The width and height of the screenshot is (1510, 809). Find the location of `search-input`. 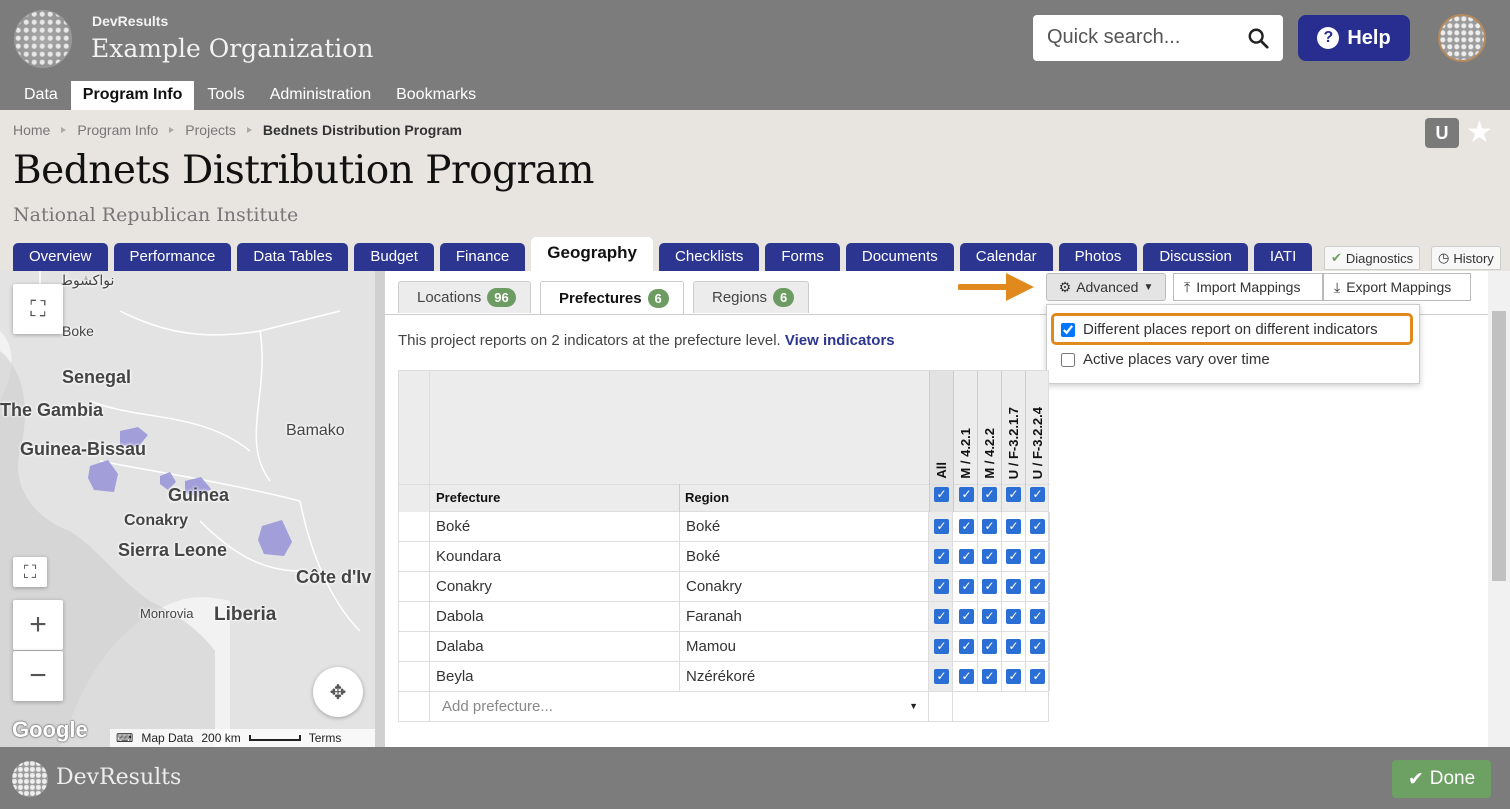

search-input is located at coordinates (1142, 37).